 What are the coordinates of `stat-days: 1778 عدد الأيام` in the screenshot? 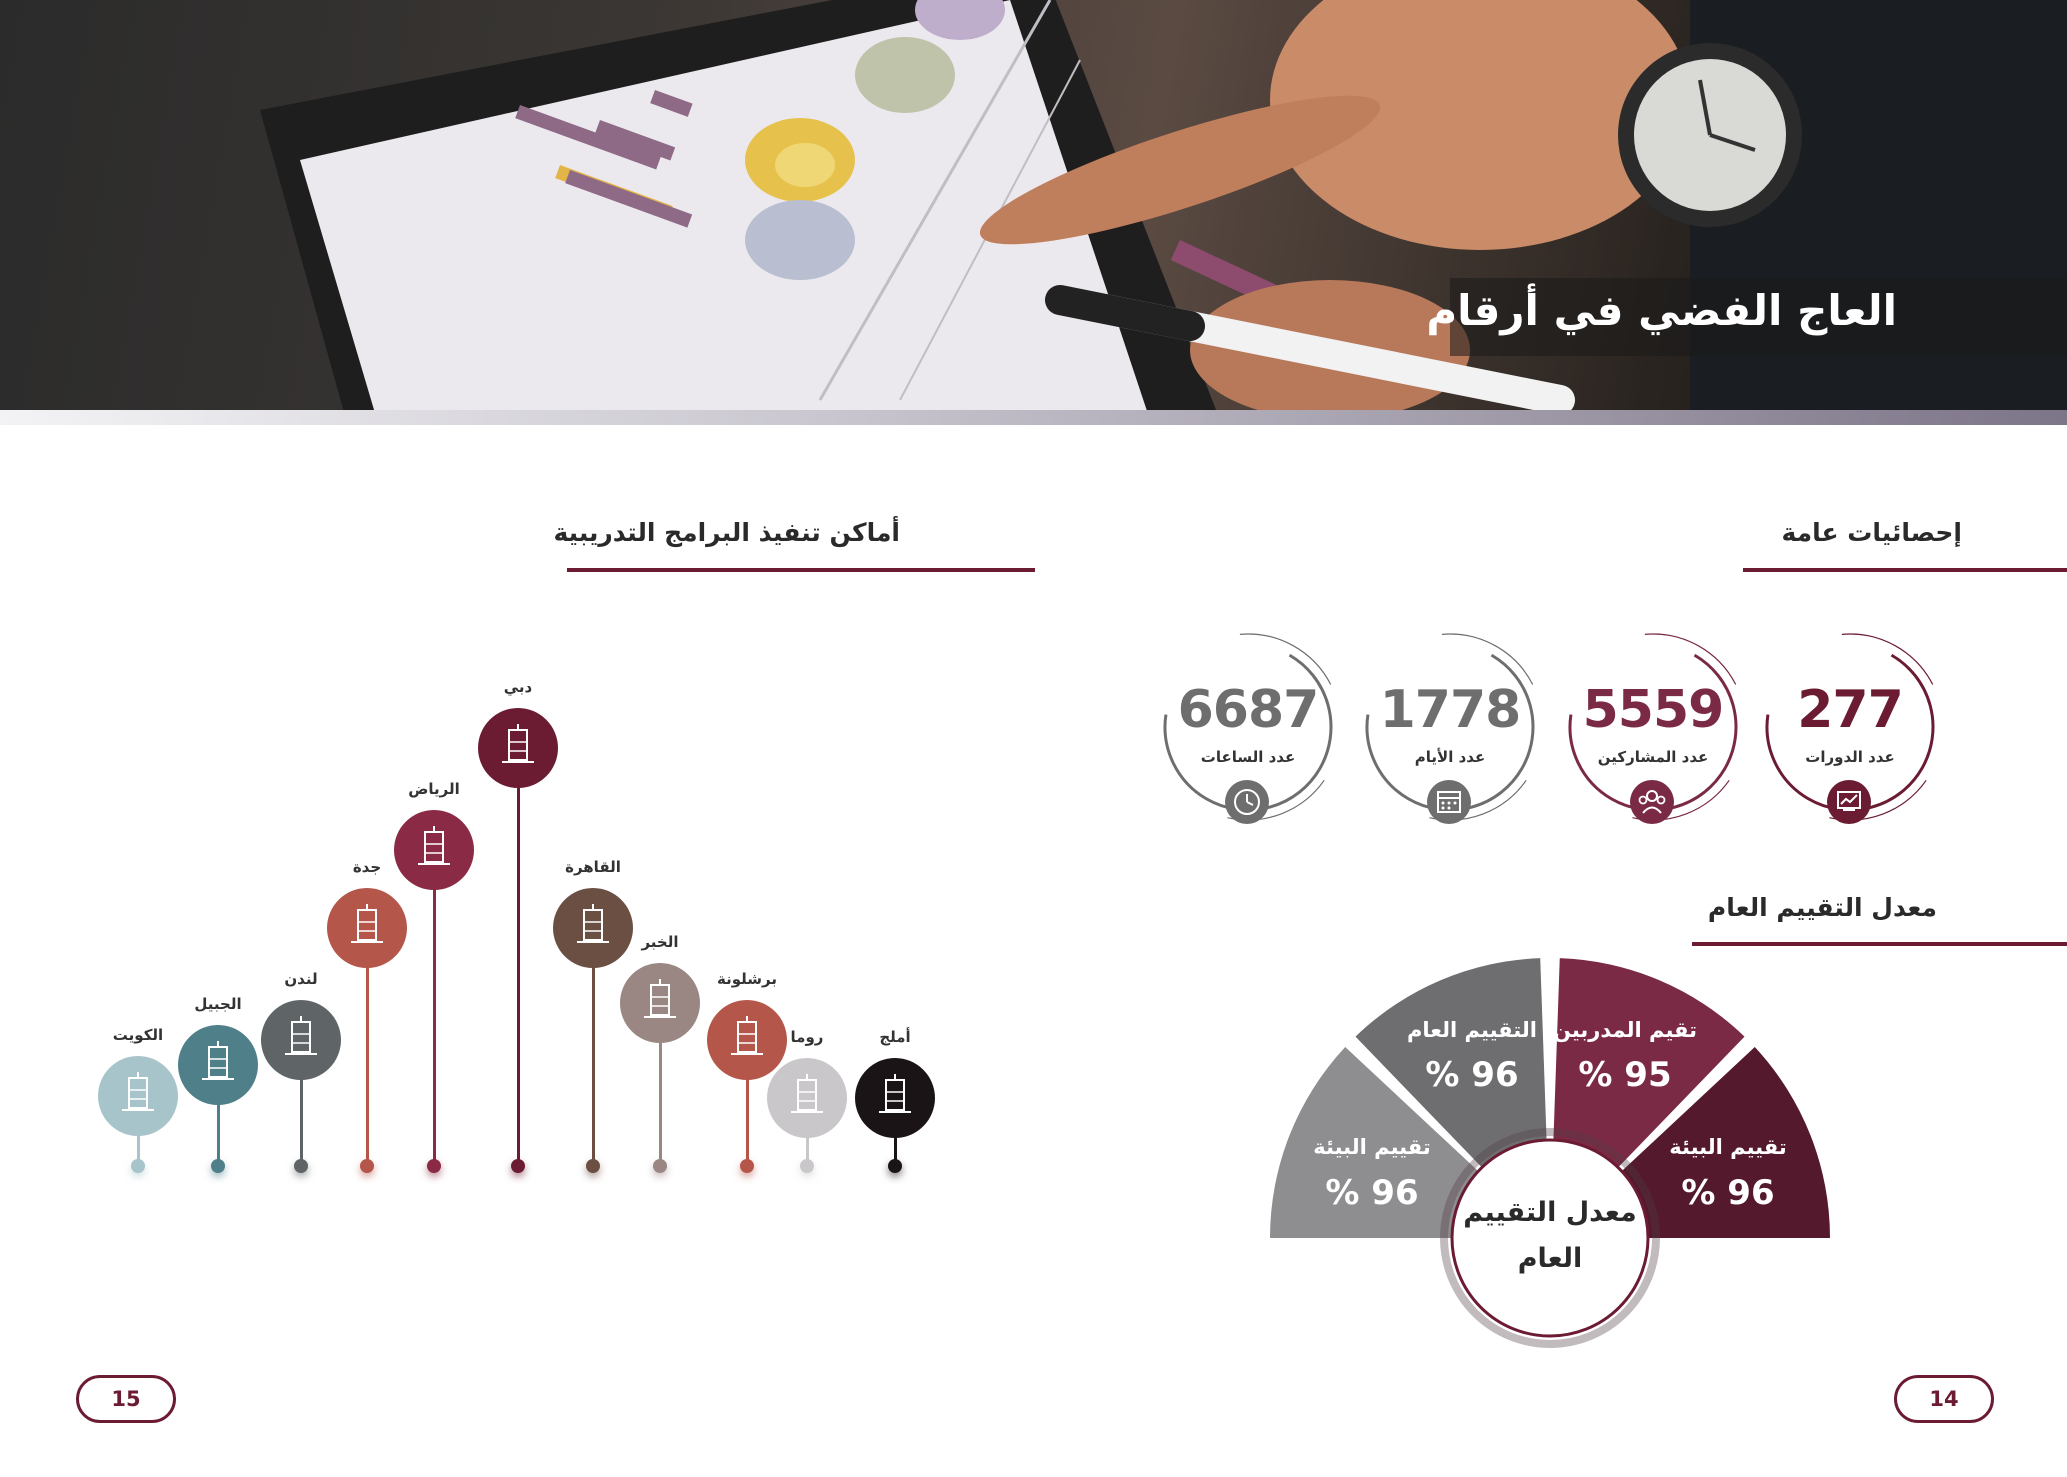 It's located at (1450, 728).